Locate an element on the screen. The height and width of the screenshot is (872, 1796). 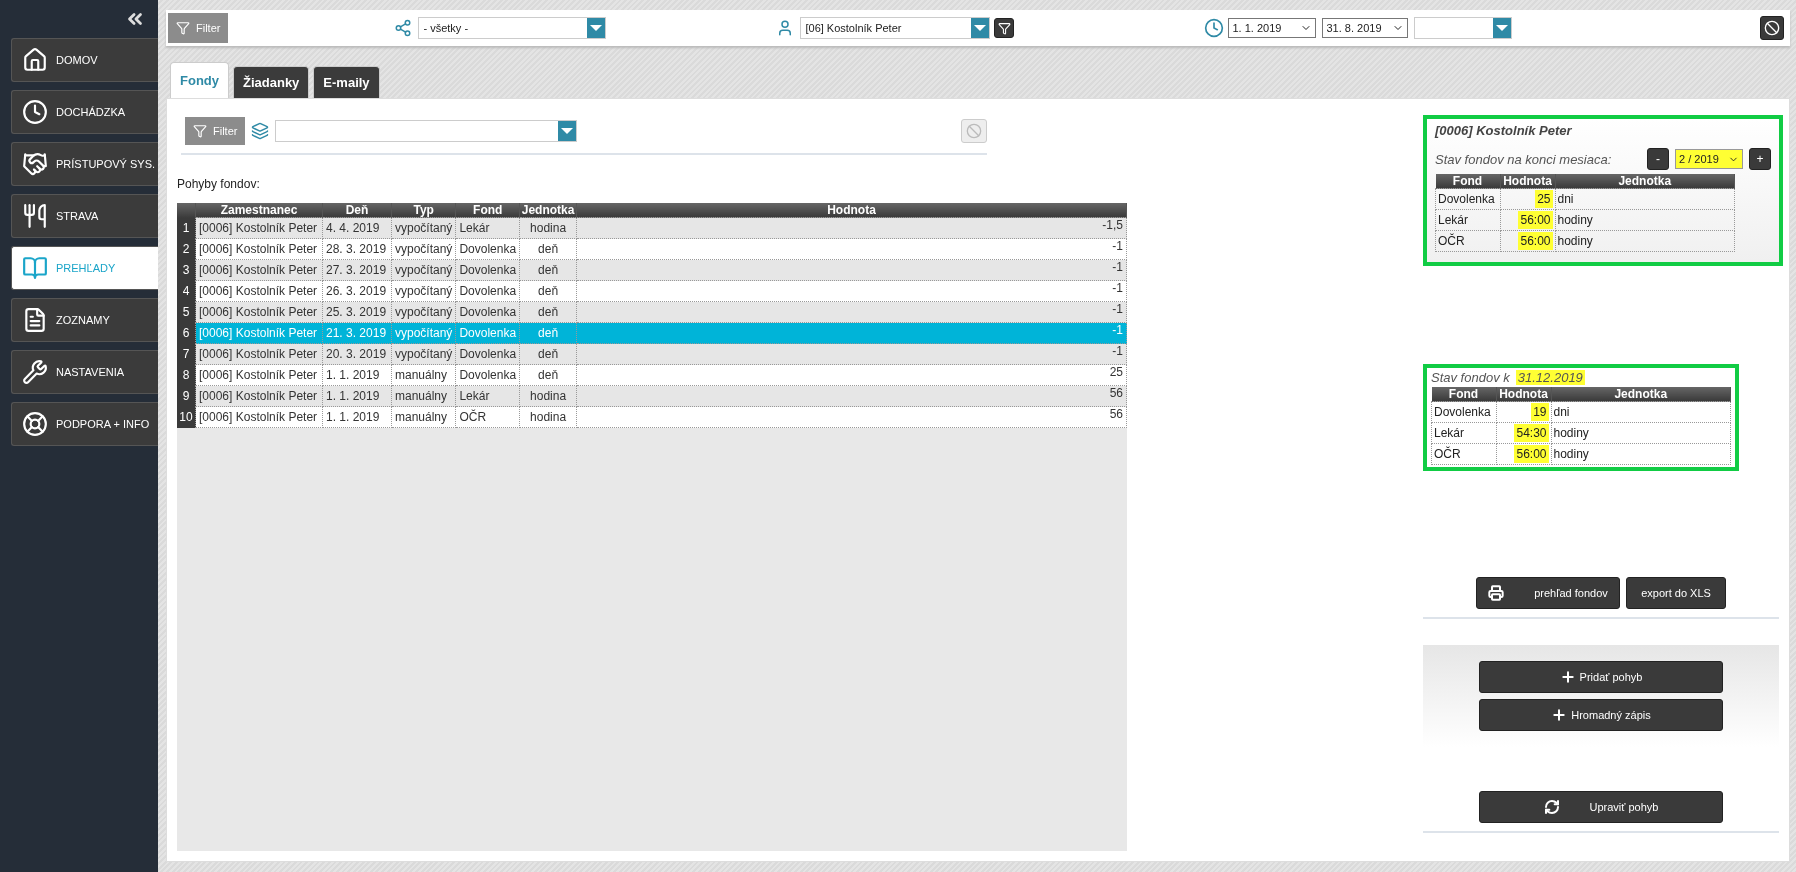
clear-button is located at coordinates (1772, 28).